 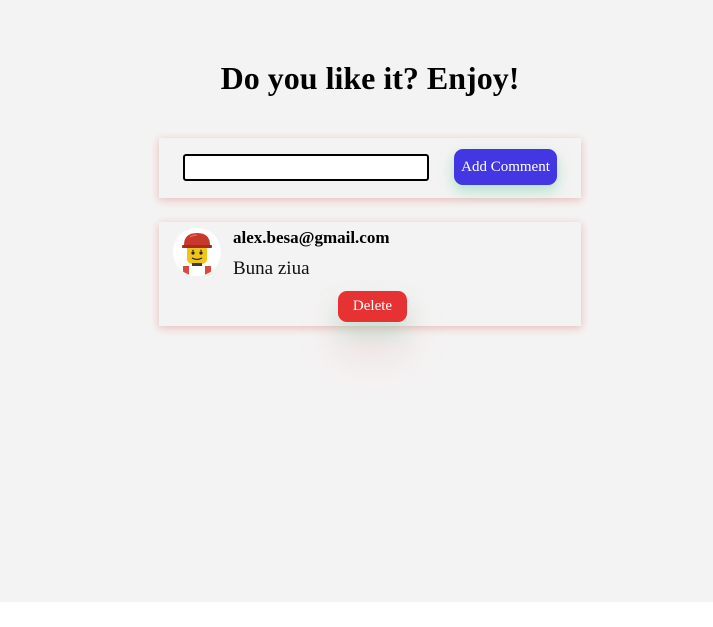 I want to click on comment-author: alex.besa@gmail.com, so click(x=311, y=237).